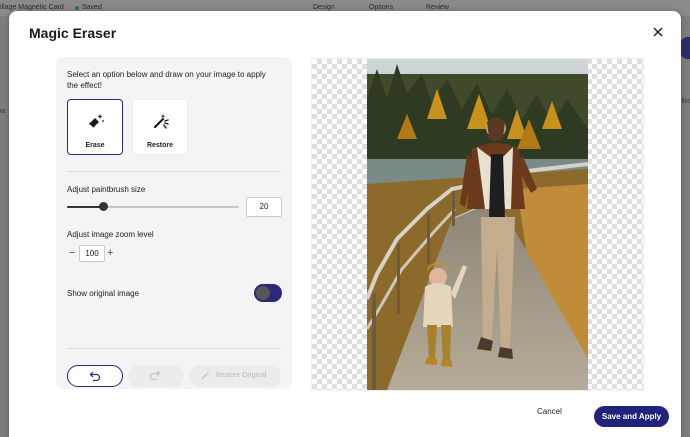 This screenshot has width=690, height=437. I want to click on undo-icon, so click(95, 376).